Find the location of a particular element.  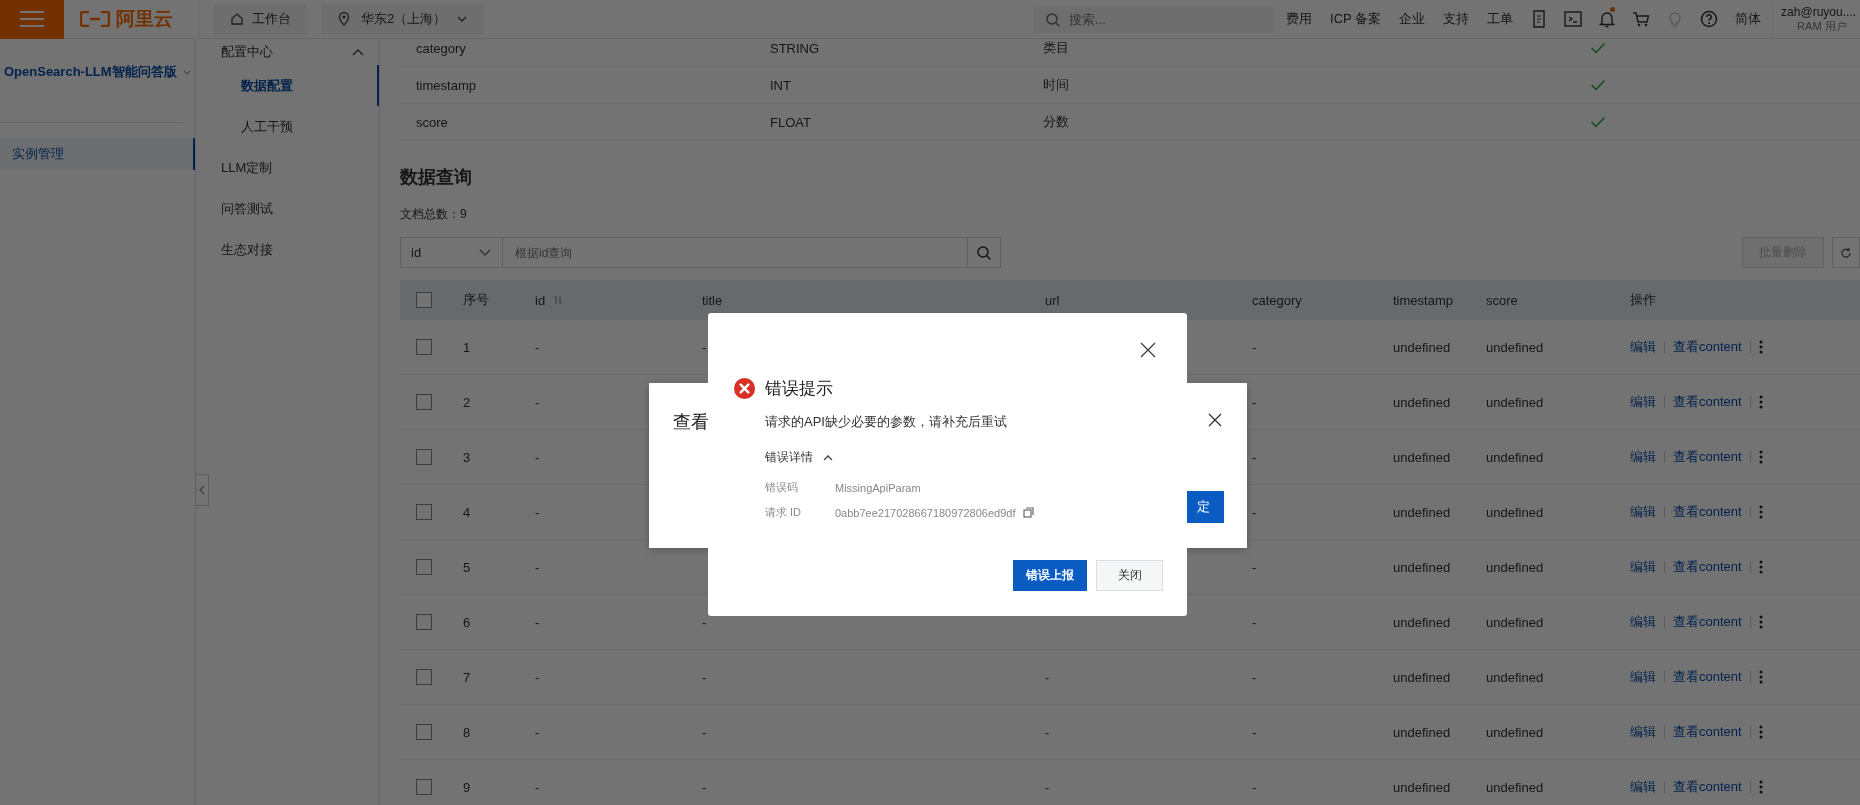

table-cell: 4 is located at coordinates (467, 512).